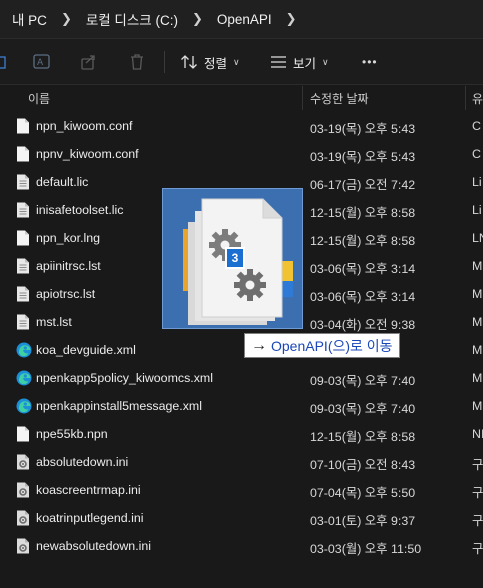 The width and height of the screenshot is (483, 588). Describe the element at coordinates (54, 322) in the screenshot. I see `file-name: mst.lst` at that location.